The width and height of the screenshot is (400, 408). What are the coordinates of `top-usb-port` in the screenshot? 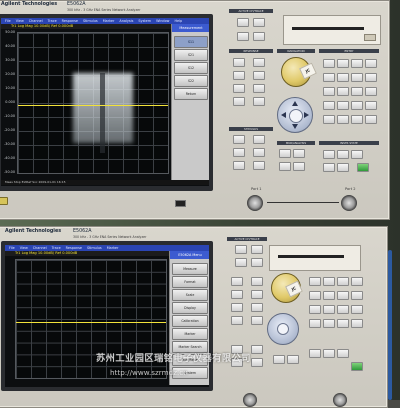 It's located at (180, 203).